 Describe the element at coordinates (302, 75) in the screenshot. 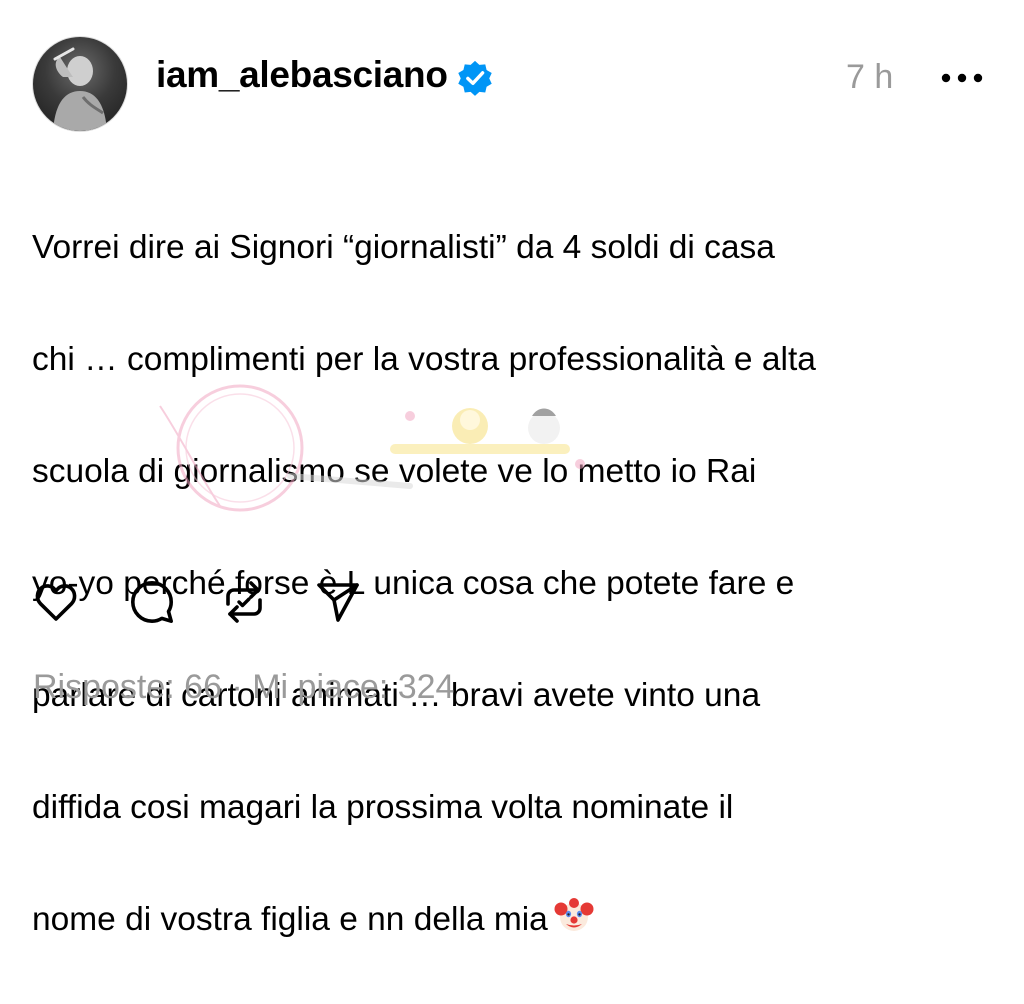

I see `username: iam_alebasciano` at that location.